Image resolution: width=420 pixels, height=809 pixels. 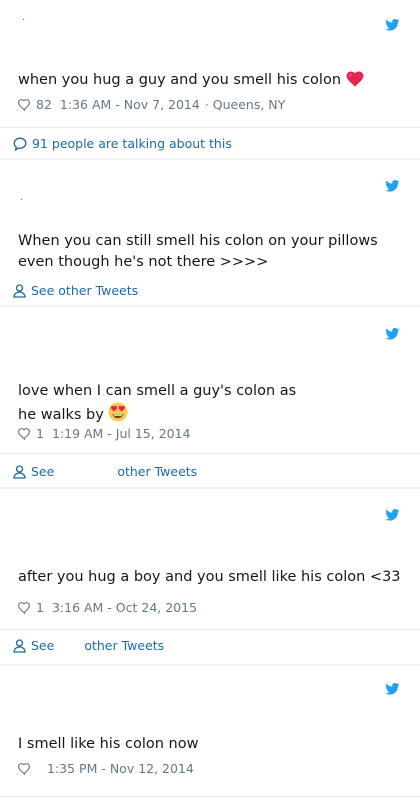 What do you see at coordinates (124, 607) in the screenshot?
I see `tweet-timestamp: 3:16 AM - Oct 24, 2015` at bounding box center [124, 607].